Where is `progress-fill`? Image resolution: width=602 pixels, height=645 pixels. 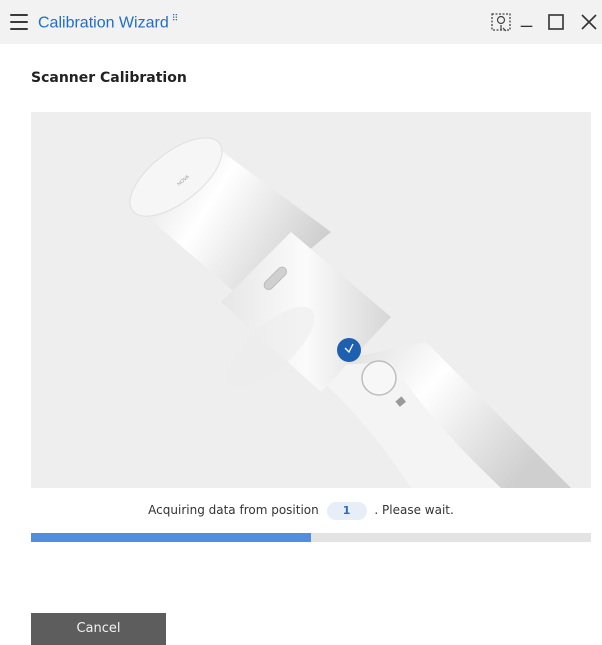 progress-fill is located at coordinates (171, 537).